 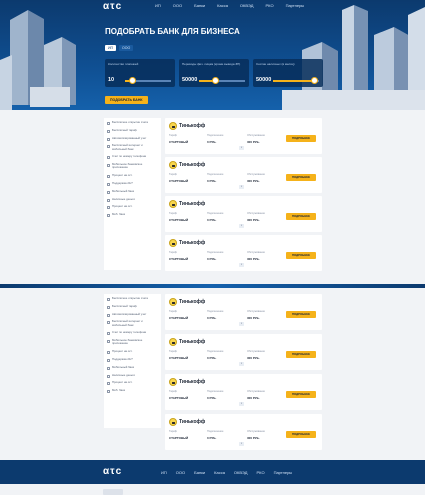 I want to click on footer-link-rko: РКО, so click(x=260, y=472).